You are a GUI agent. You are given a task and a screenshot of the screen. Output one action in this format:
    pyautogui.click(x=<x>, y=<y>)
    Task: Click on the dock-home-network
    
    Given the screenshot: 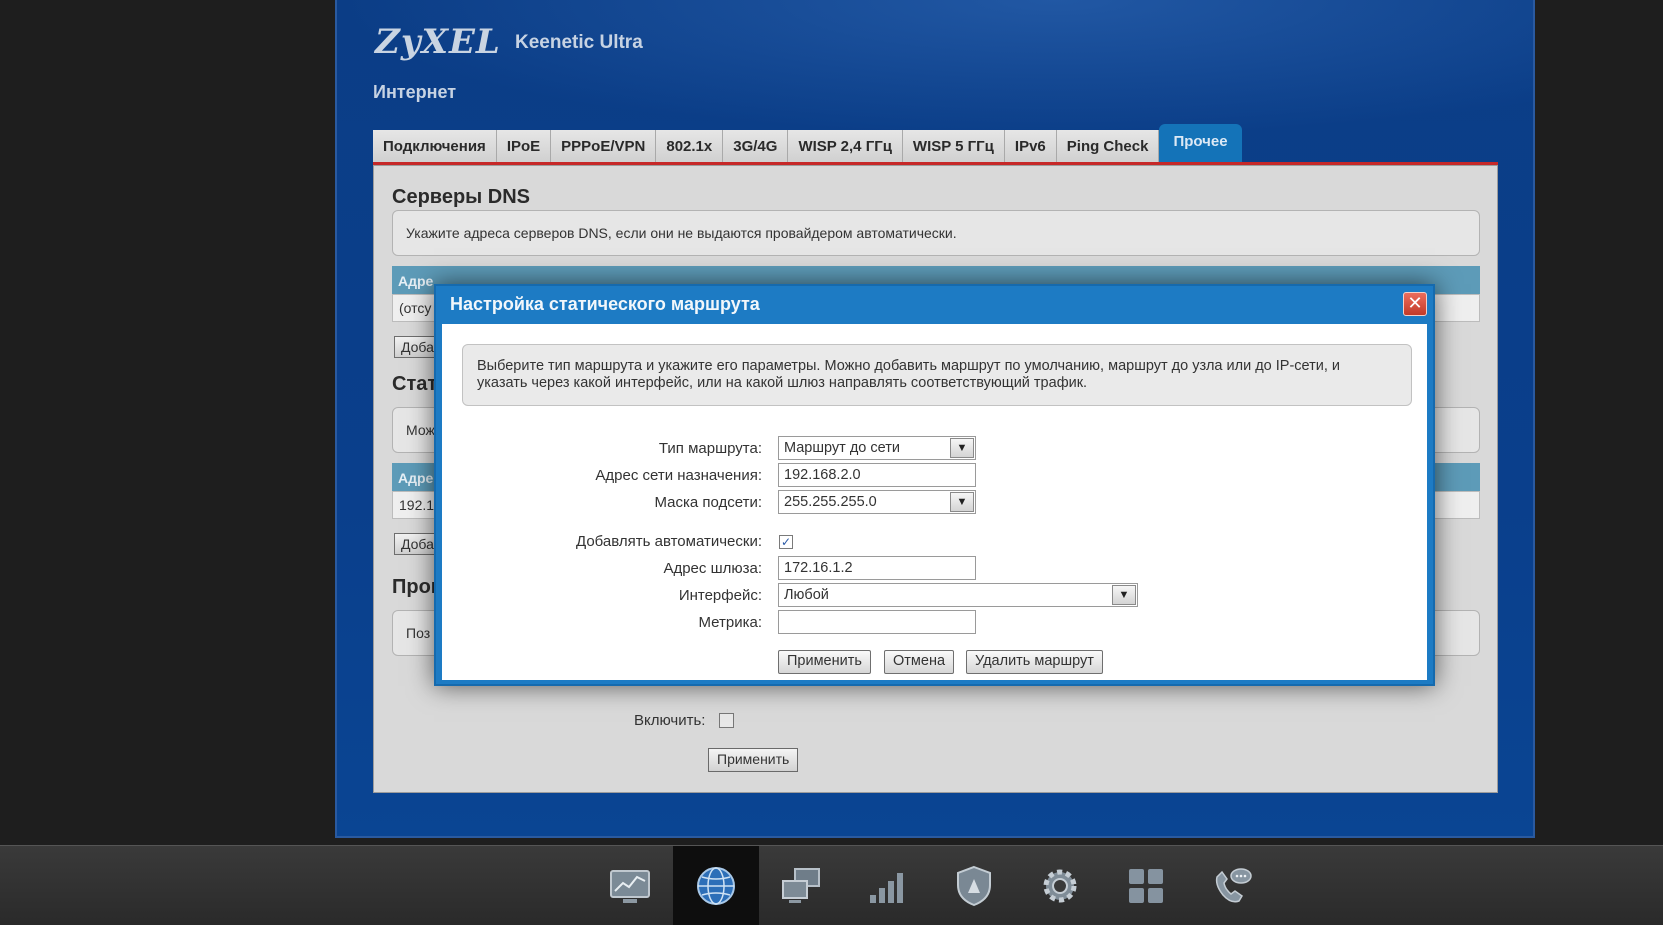 What is the action you would take?
    pyautogui.click(x=802, y=885)
    